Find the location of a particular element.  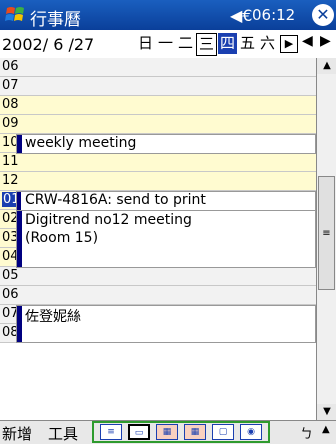

hour-row: 09 is located at coordinates (158, 124).